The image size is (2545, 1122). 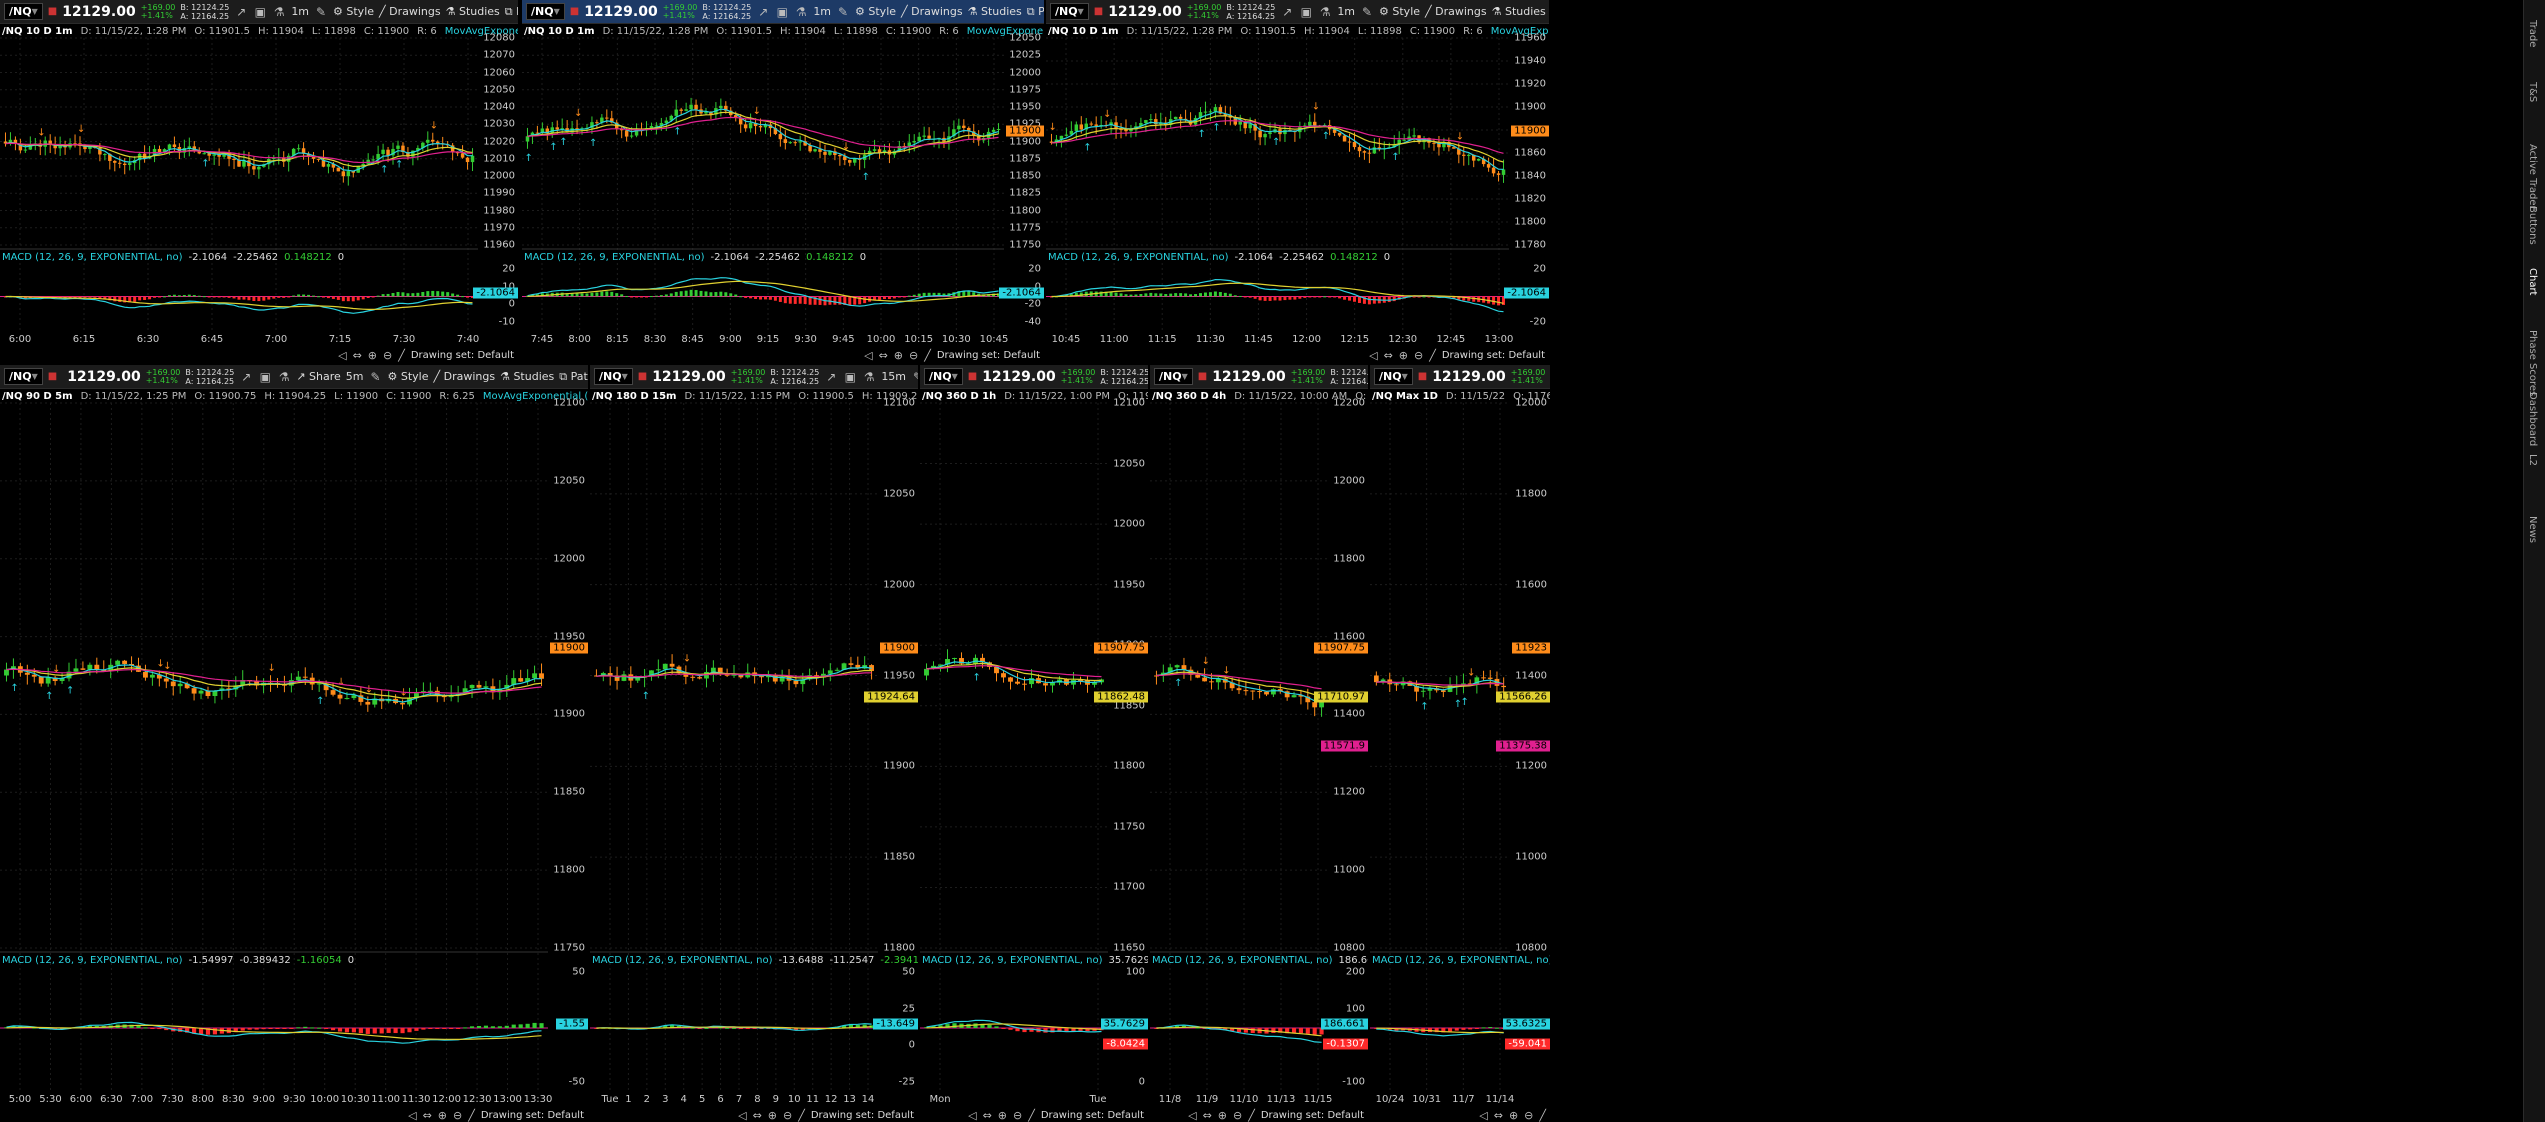 I want to click on right-tab-buttons: Buttons, so click(x=2532, y=225).